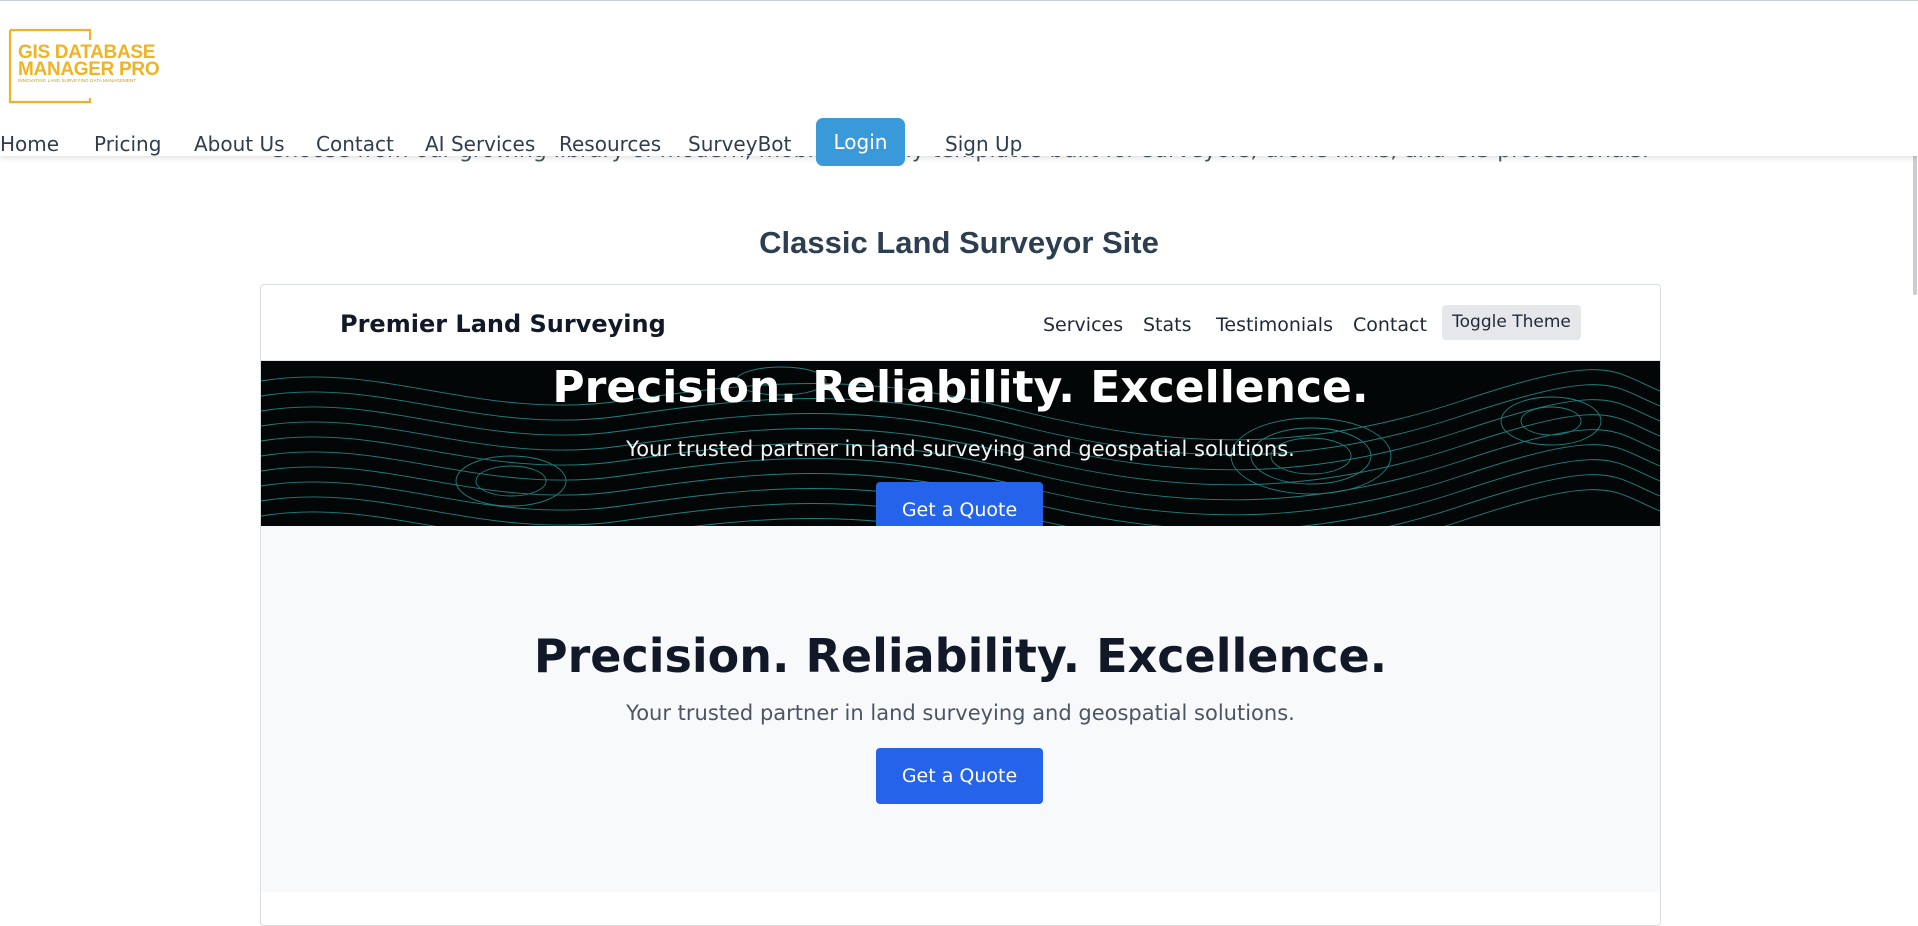  I want to click on login-button: Login, so click(860, 142).